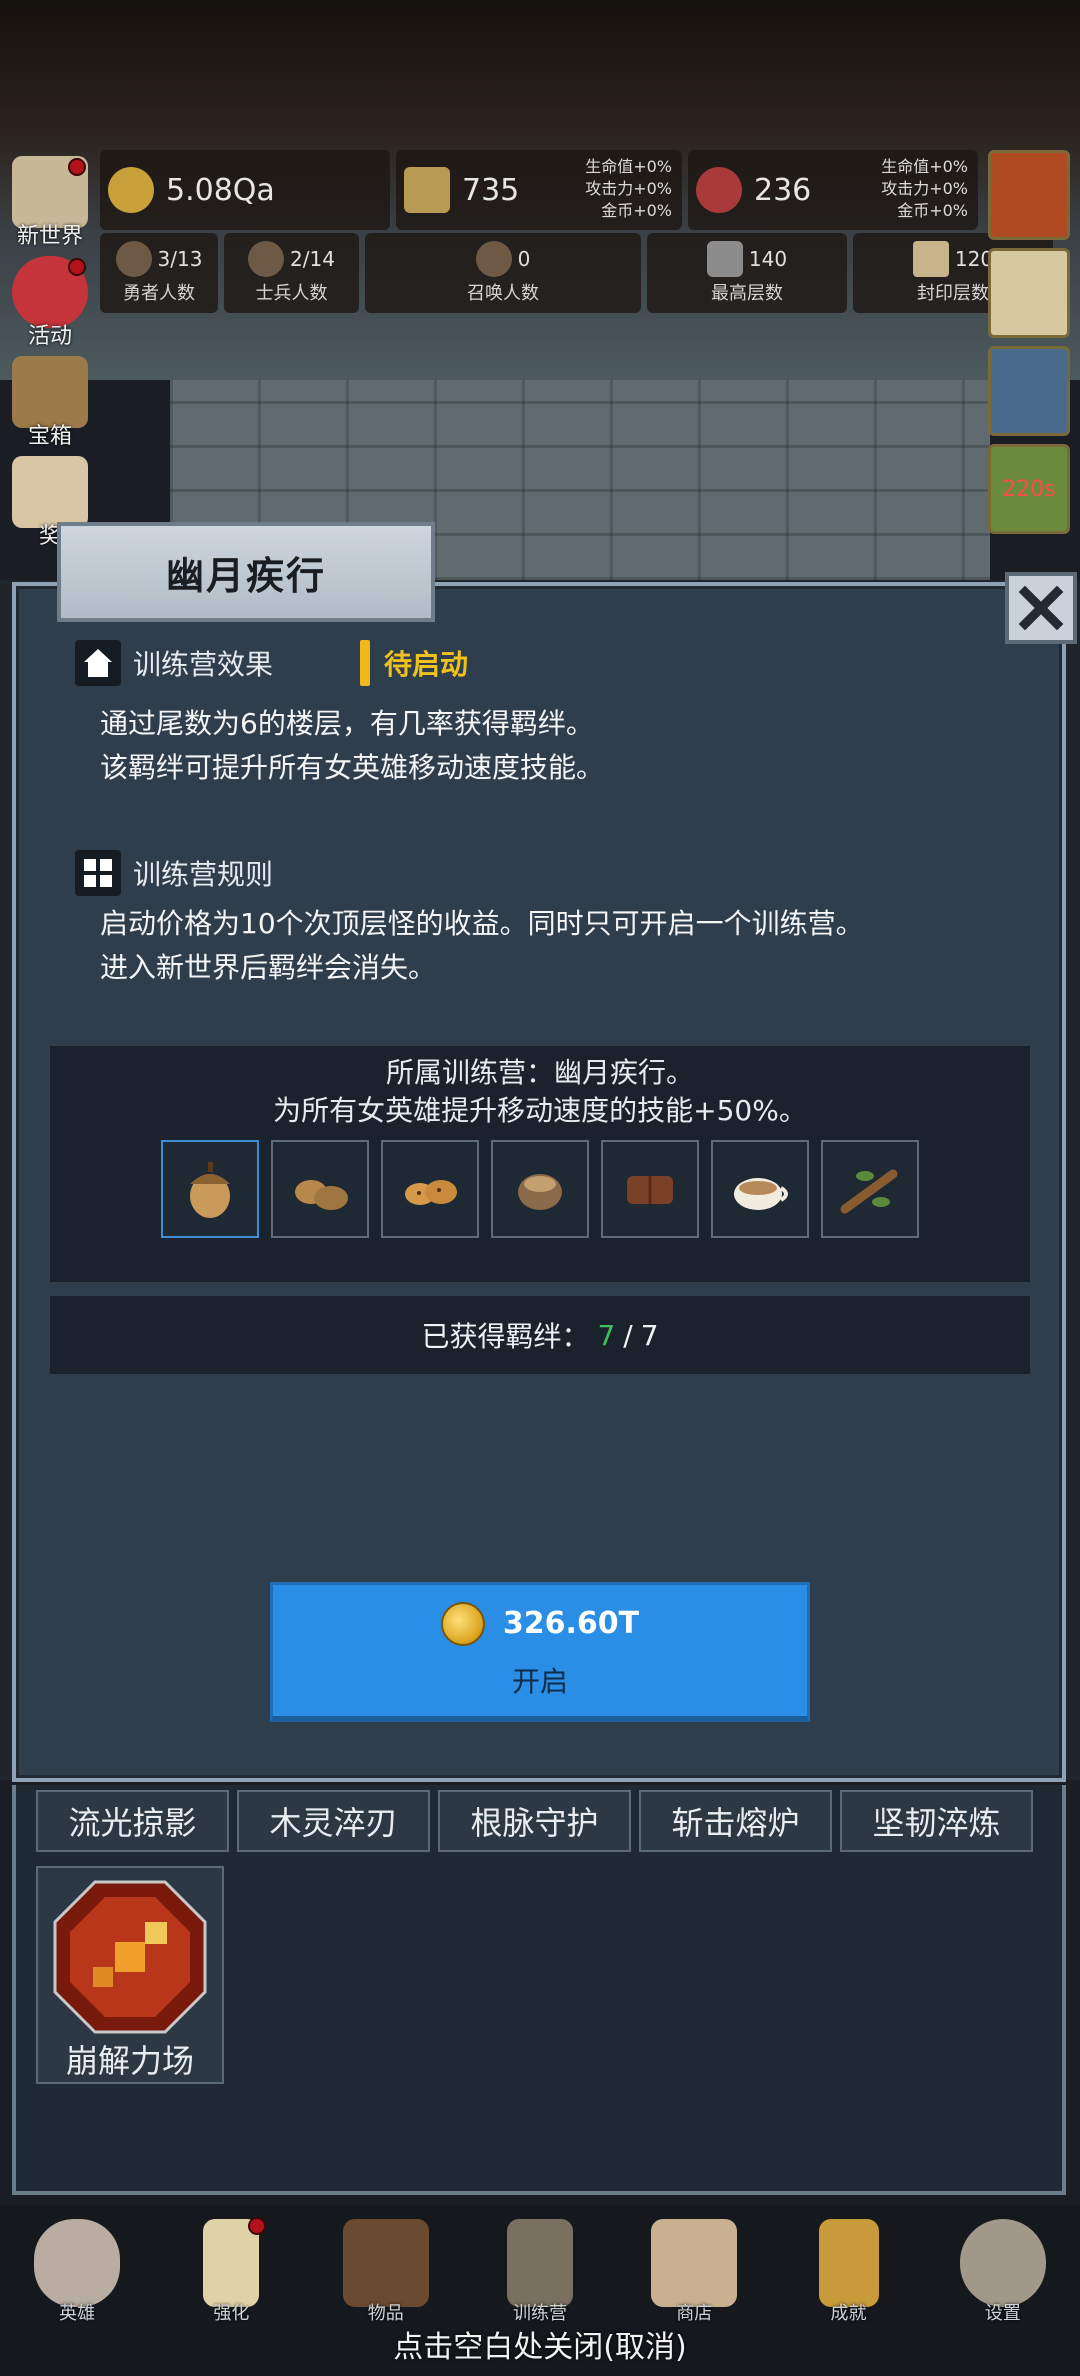 This screenshot has width=1080, height=2376. Describe the element at coordinates (540, 2344) in the screenshot. I see `close-hint: 点击空白处关闭(取消)` at that location.